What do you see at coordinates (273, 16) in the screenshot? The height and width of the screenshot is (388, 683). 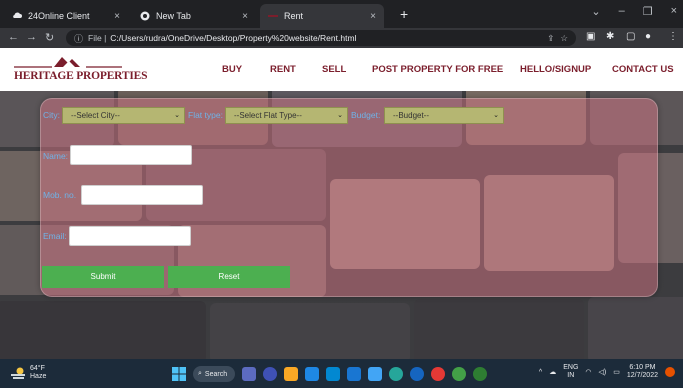 I see `page-favicon-icon` at bounding box center [273, 16].